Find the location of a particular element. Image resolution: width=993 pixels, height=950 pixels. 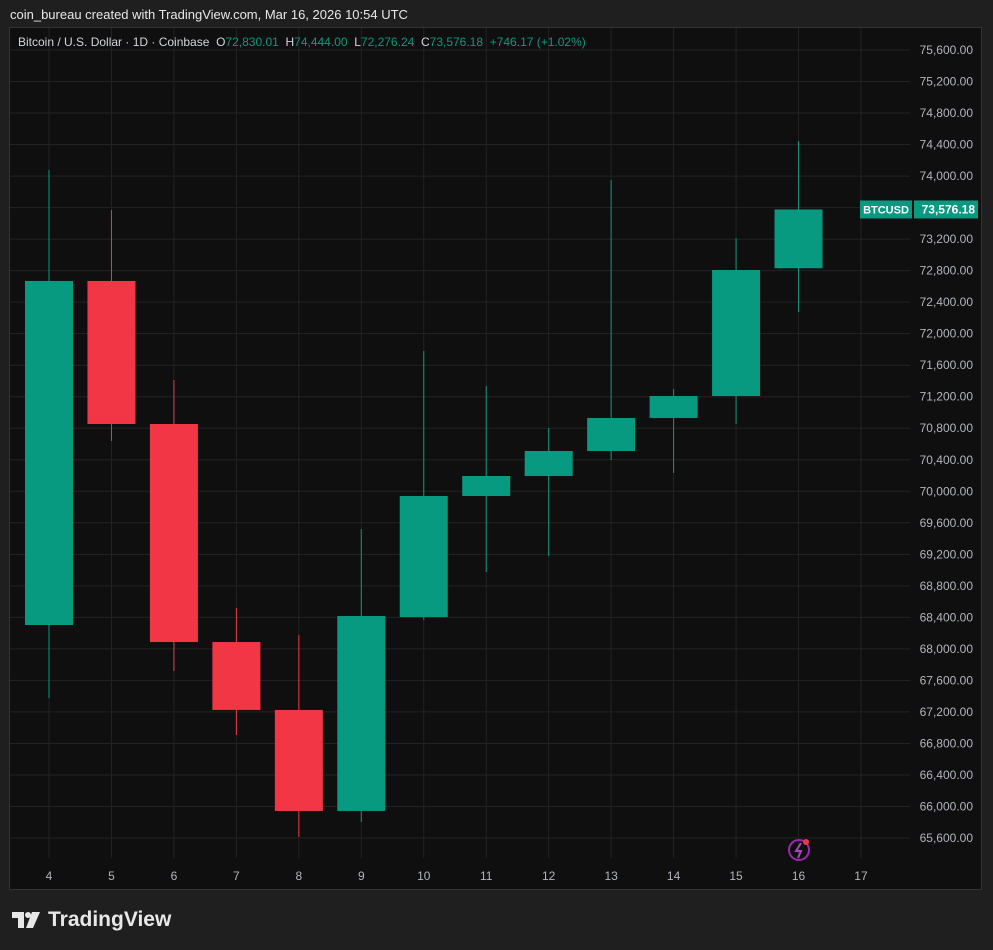

close-value: 73,576.18 is located at coordinates (456, 42).